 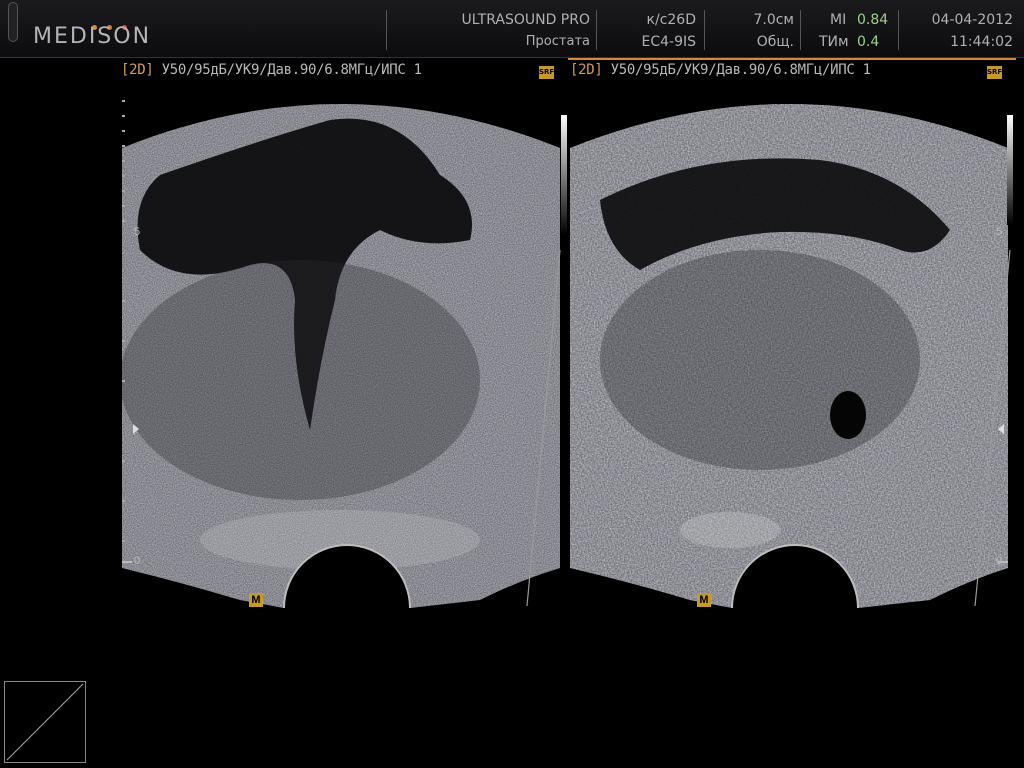 What do you see at coordinates (256, 600) in the screenshot?
I see `left-orientation-marker: M` at bounding box center [256, 600].